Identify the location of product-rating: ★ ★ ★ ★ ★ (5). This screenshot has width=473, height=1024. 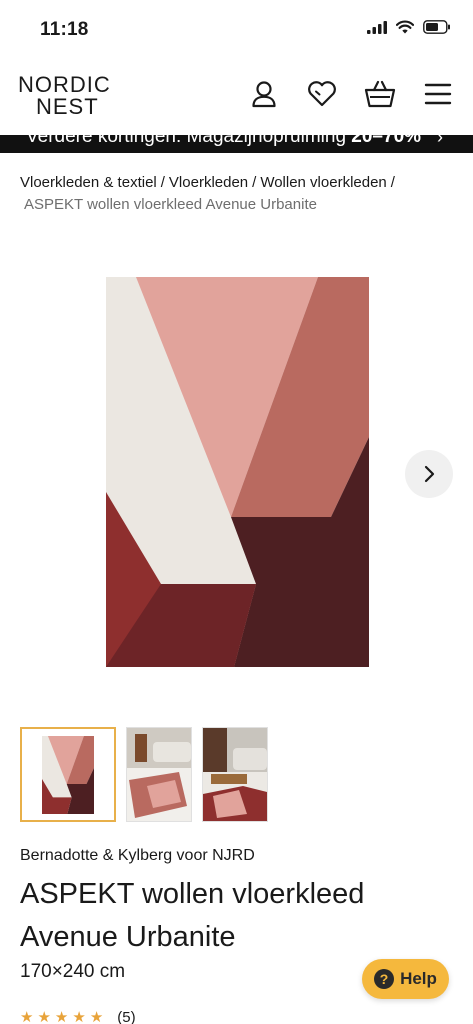
(78, 1016).